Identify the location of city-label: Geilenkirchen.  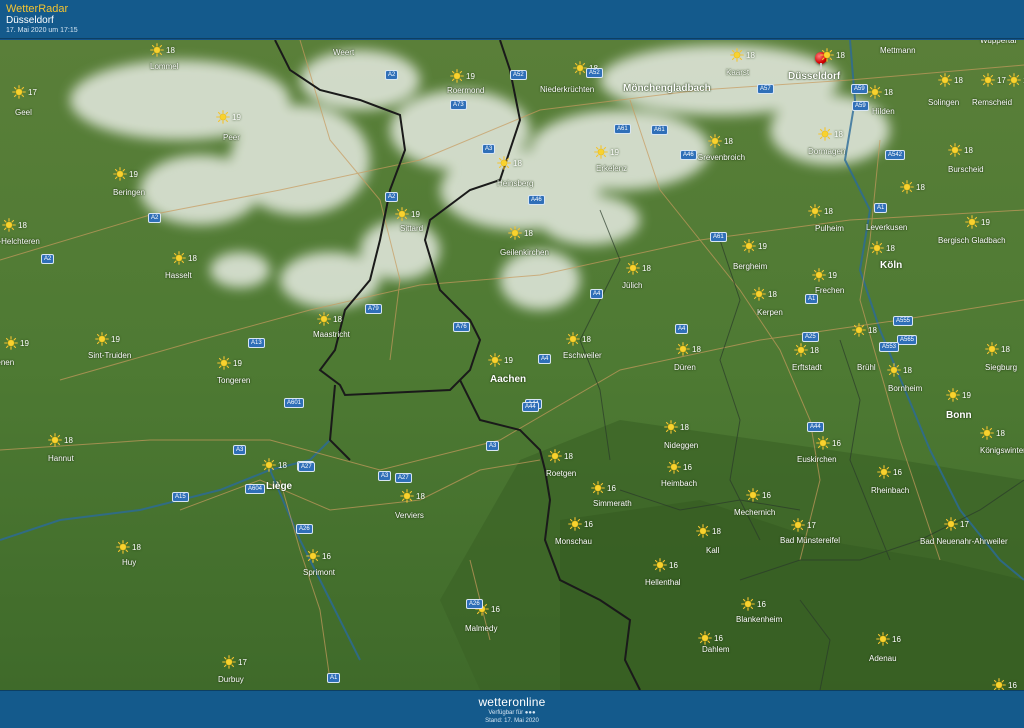
(524, 252).